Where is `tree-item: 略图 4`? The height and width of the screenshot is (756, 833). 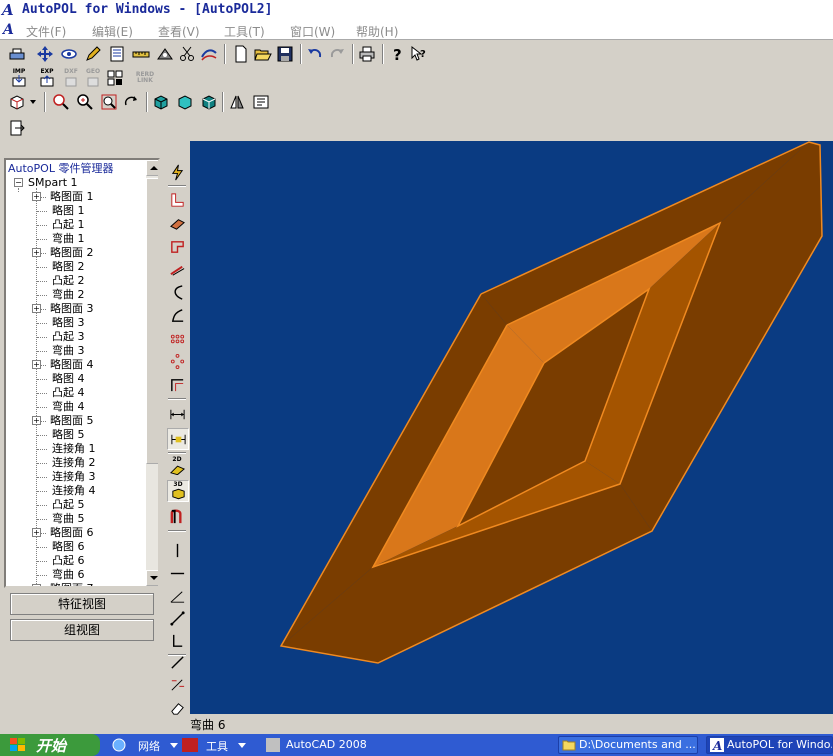 tree-item: 略图 4 is located at coordinates (68, 379).